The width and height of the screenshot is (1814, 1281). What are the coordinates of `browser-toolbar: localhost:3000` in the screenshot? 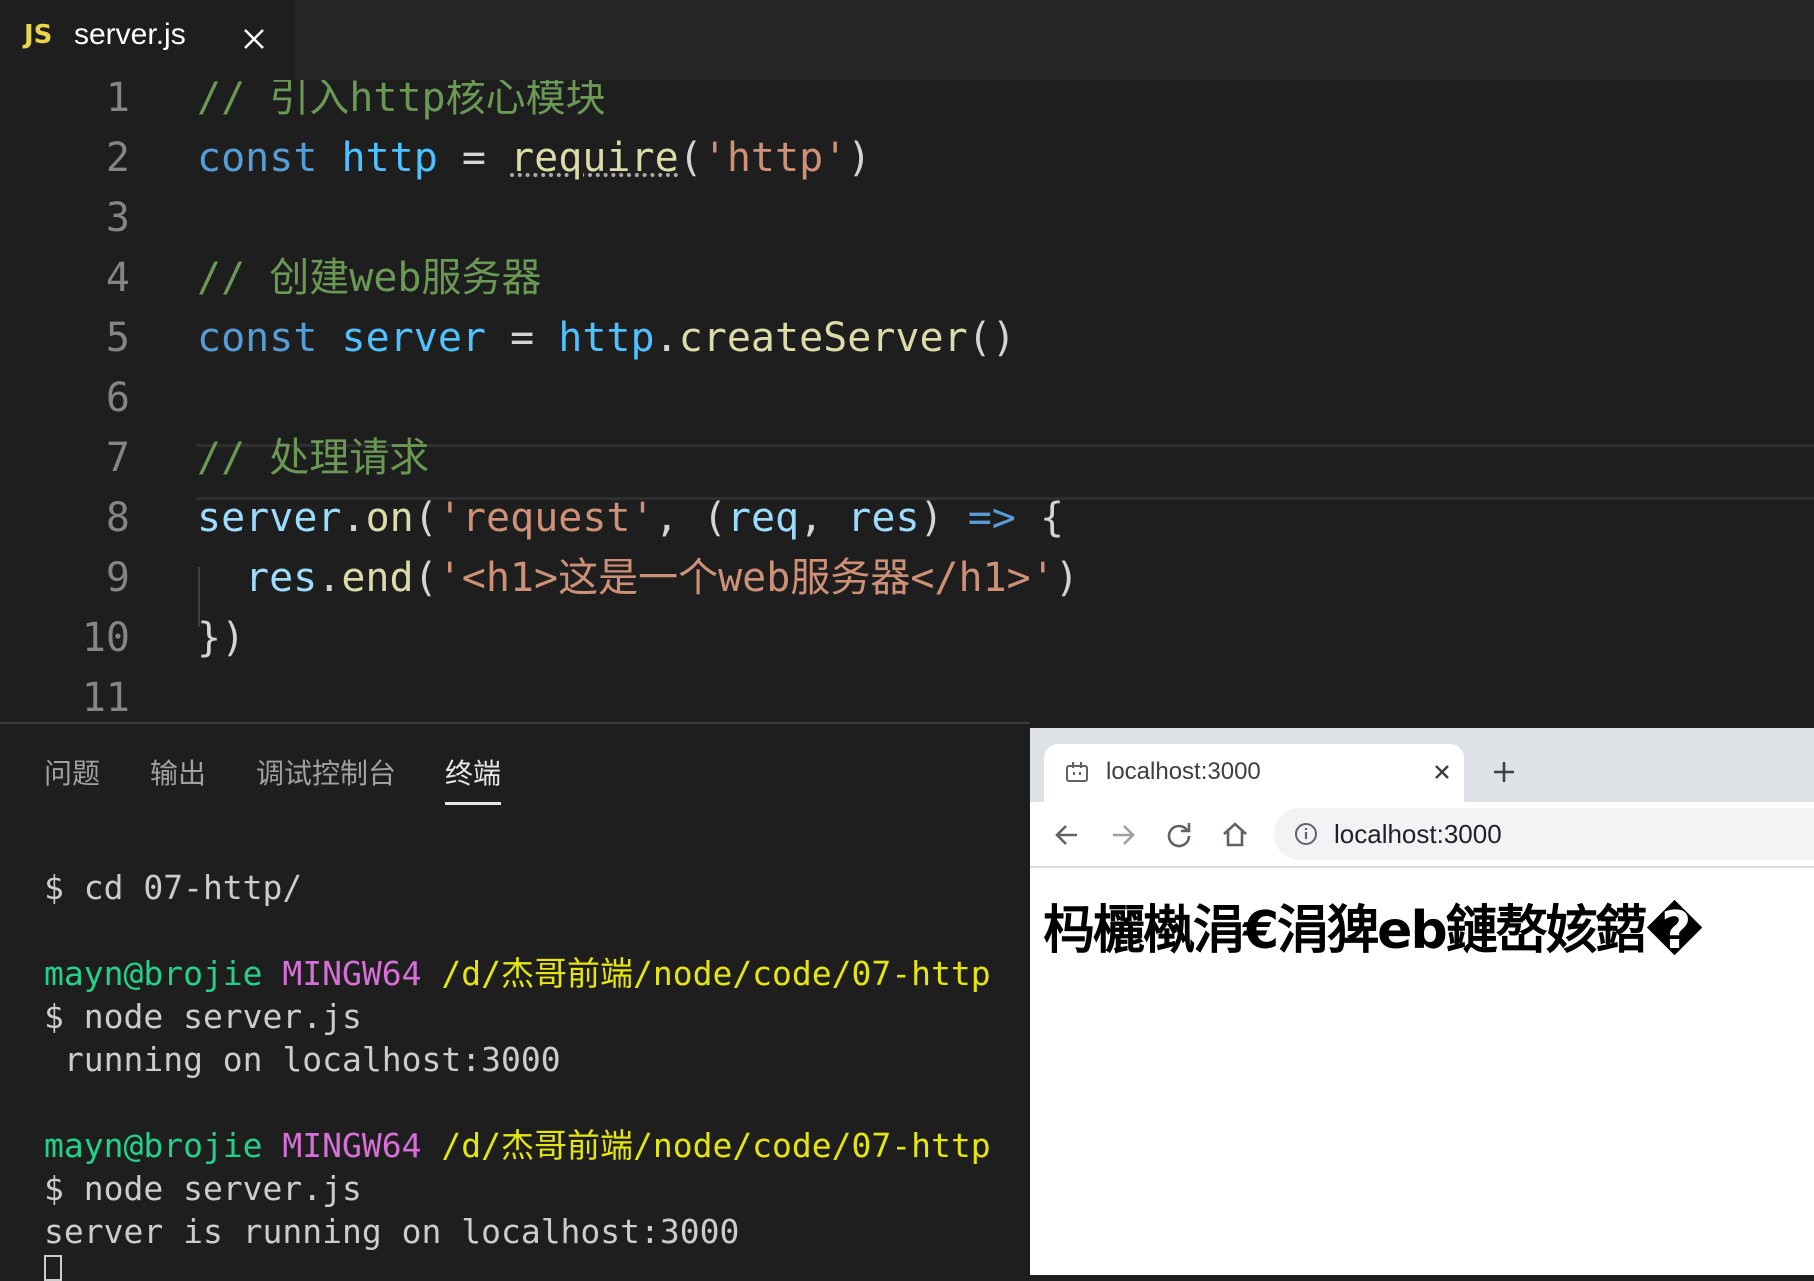 It's located at (1422, 835).